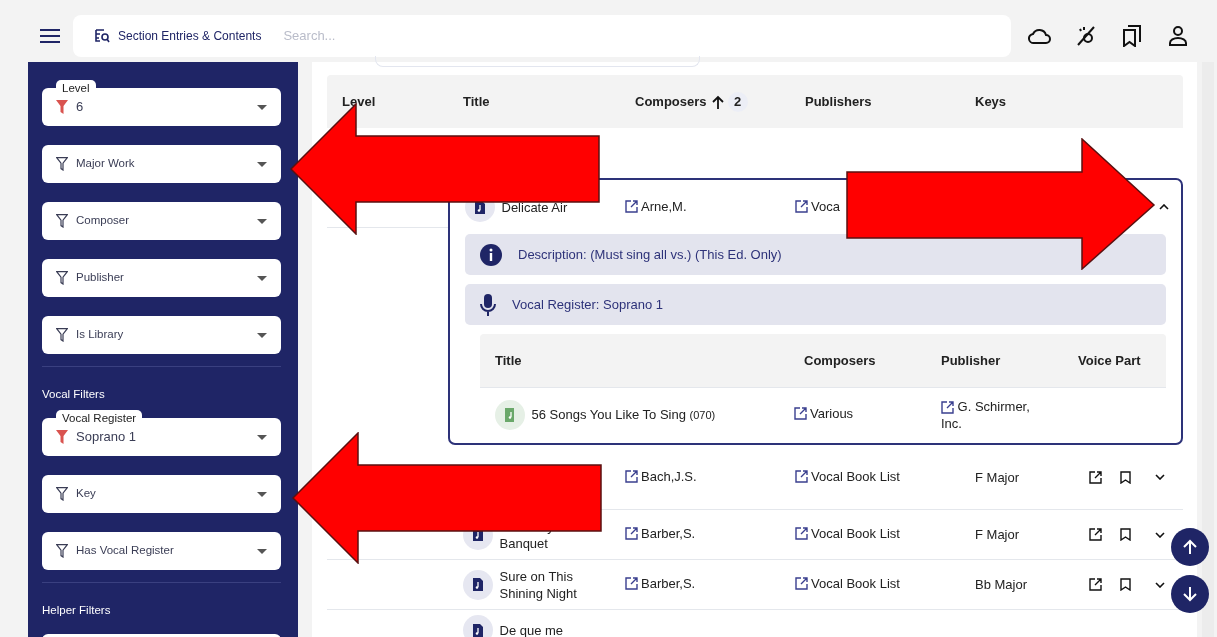 This screenshot has width=1217, height=637. Describe the element at coordinates (824, 413) in the screenshot. I see `composer-link: Various` at that location.